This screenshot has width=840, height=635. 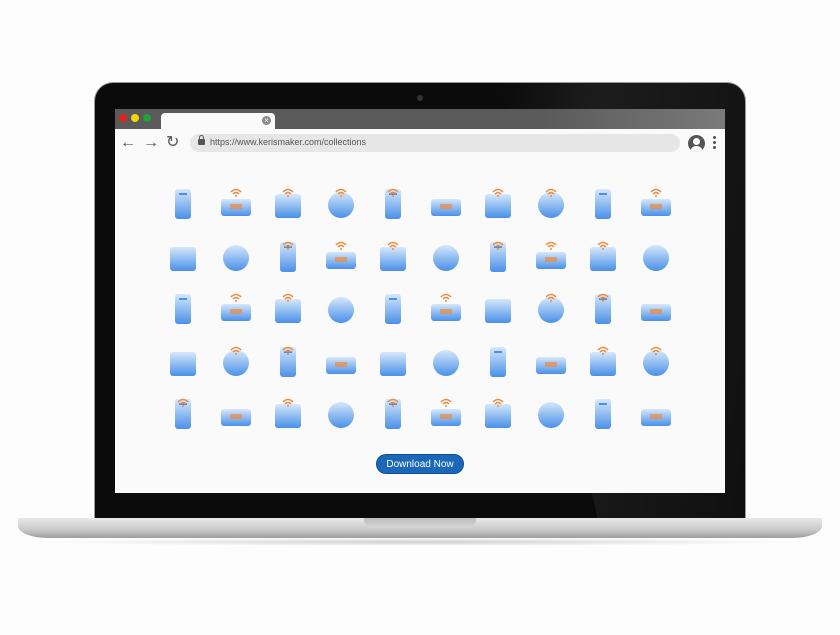 What do you see at coordinates (603, 361) in the screenshot?
I see `desktop-computer-icon` at bounding box center [603, 361].